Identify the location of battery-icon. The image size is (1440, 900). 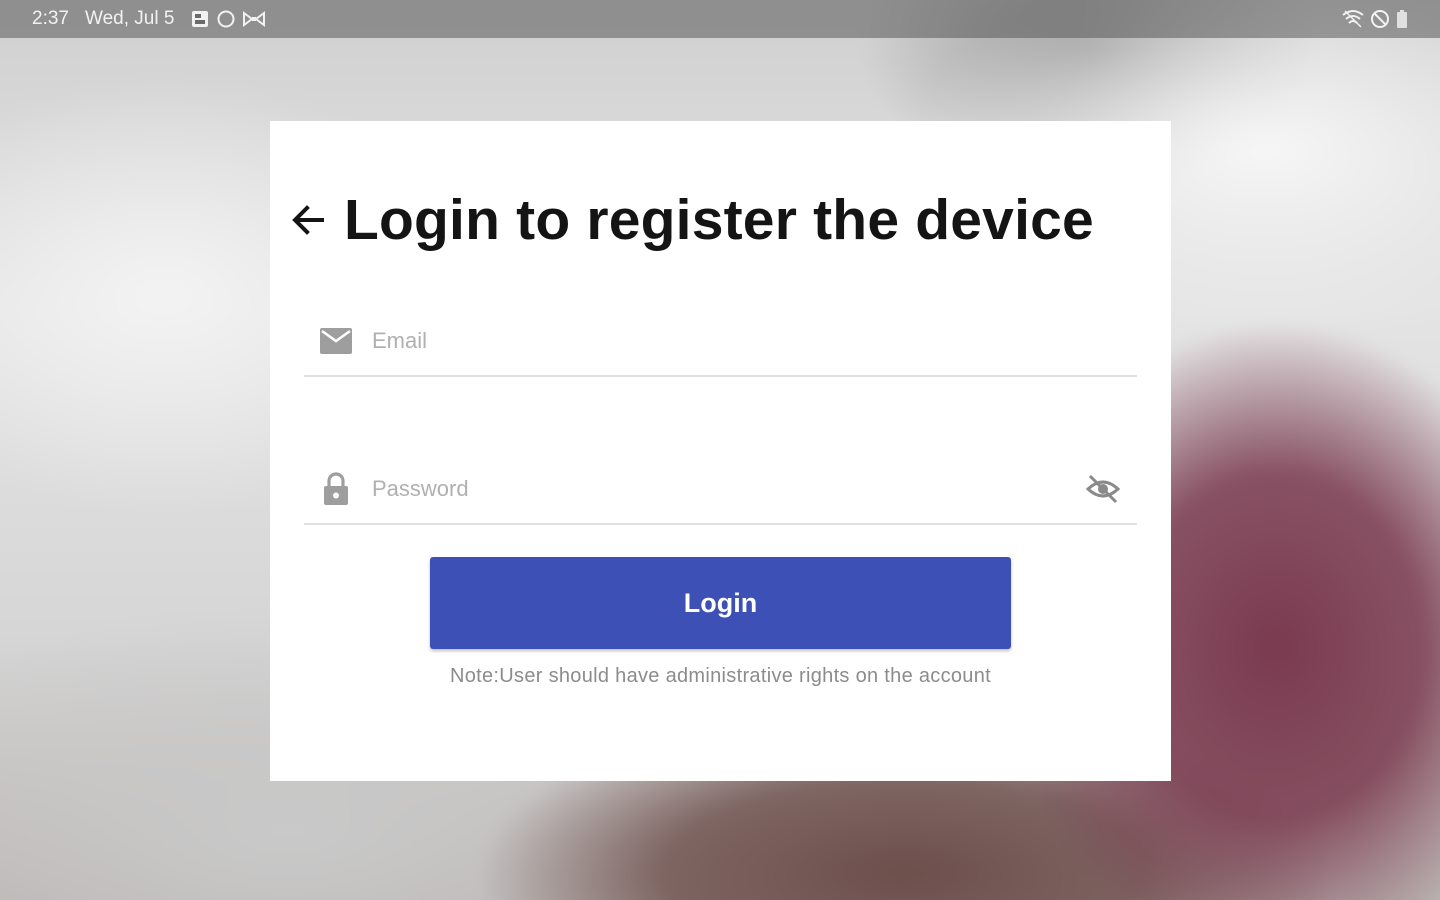
(1402, 19).